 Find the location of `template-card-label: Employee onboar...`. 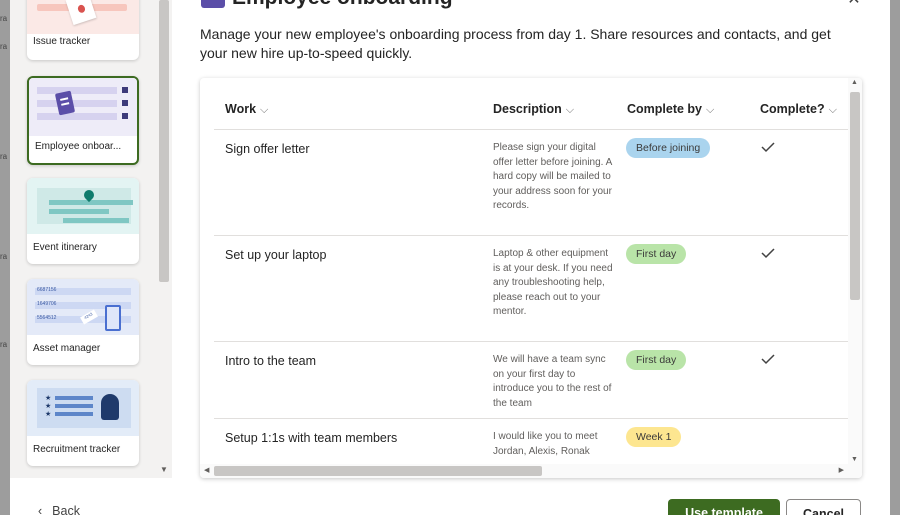

template-card-label: Employee onboar... is located at coordinates (78, 146).